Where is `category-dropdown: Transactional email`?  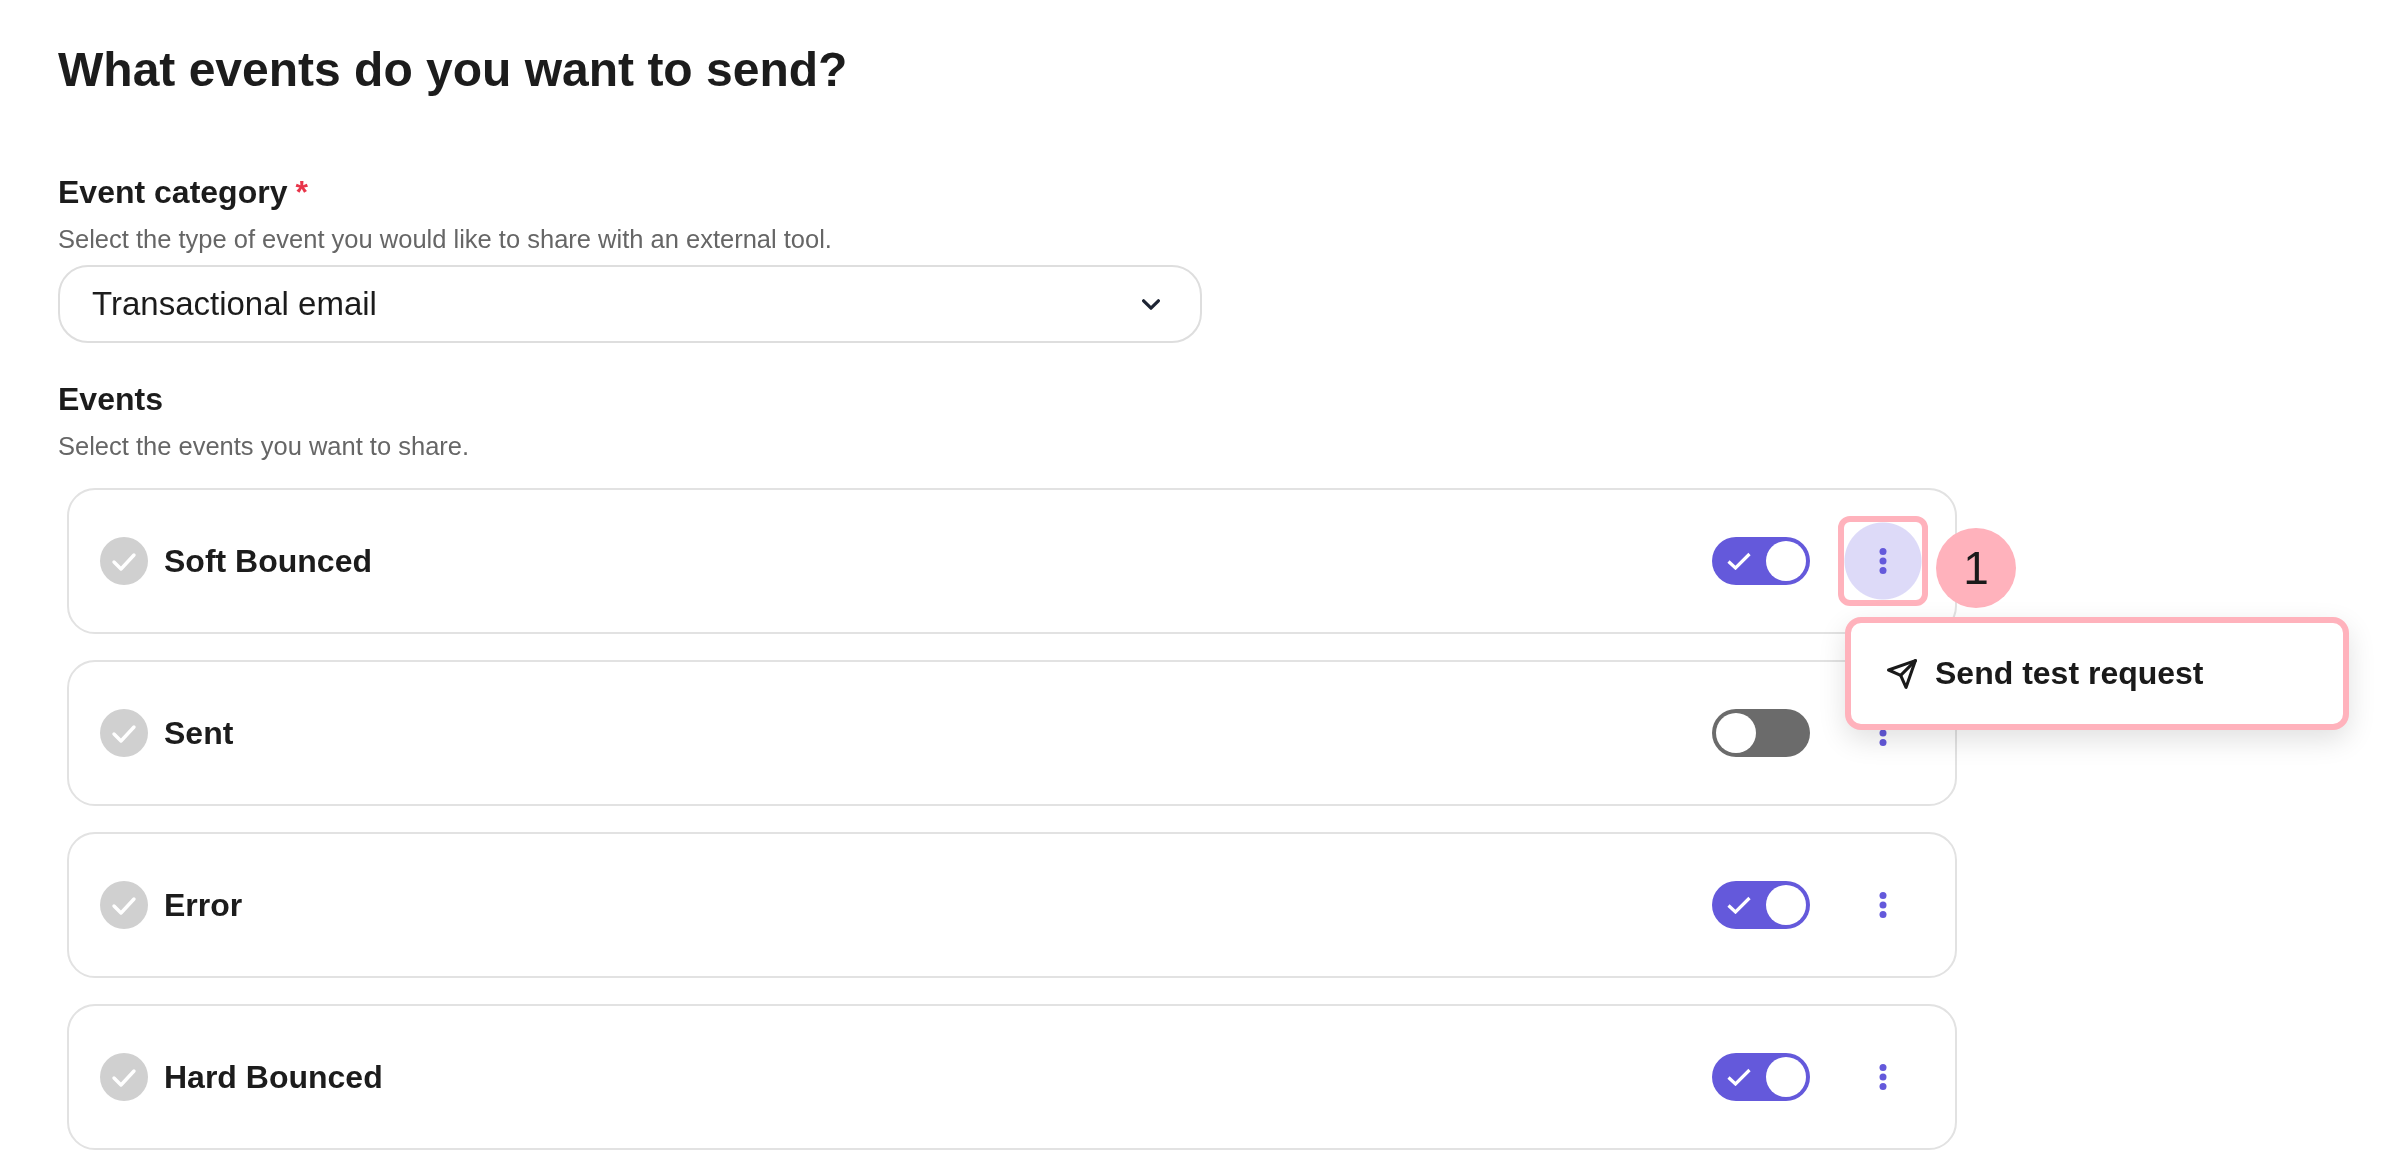
category-dropdown: Transactional email is located at coordinates (630, 304).